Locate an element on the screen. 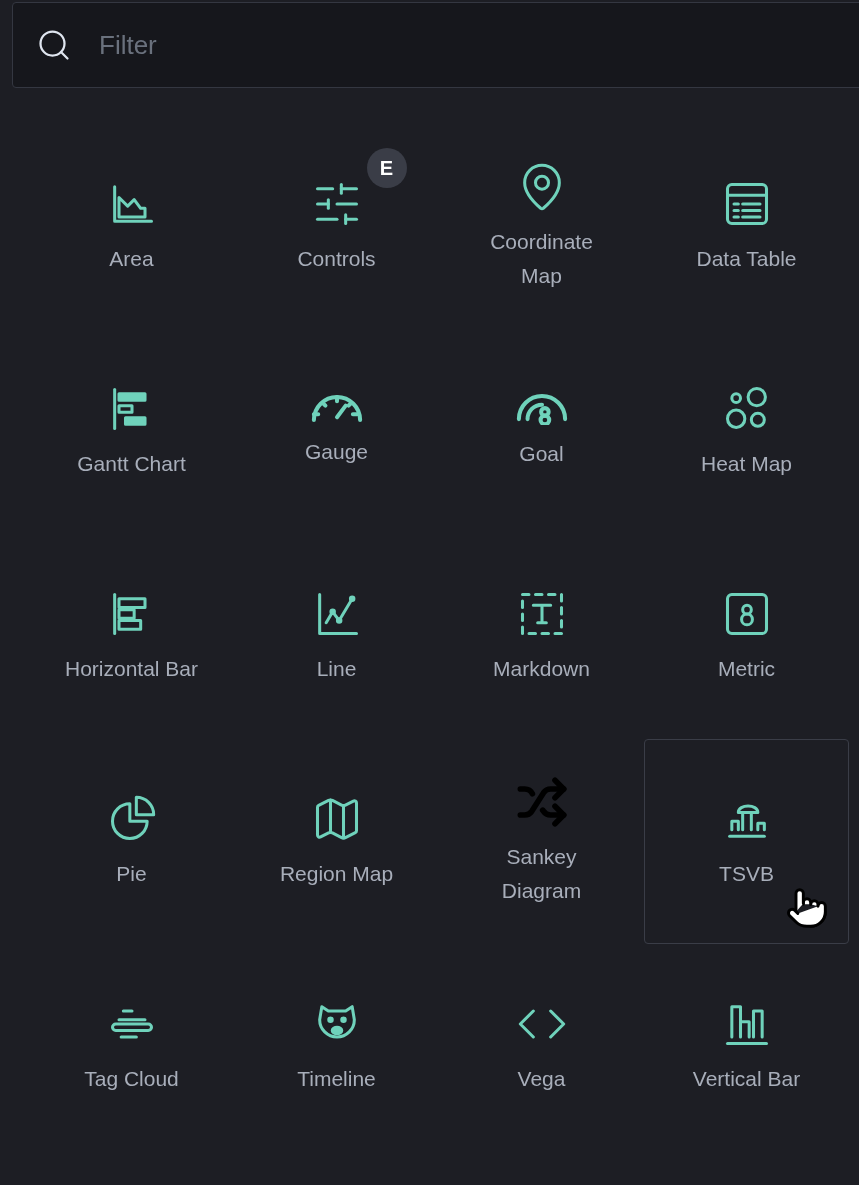  tile-label: Vertical Bar is located at coordinates (746, 1078).